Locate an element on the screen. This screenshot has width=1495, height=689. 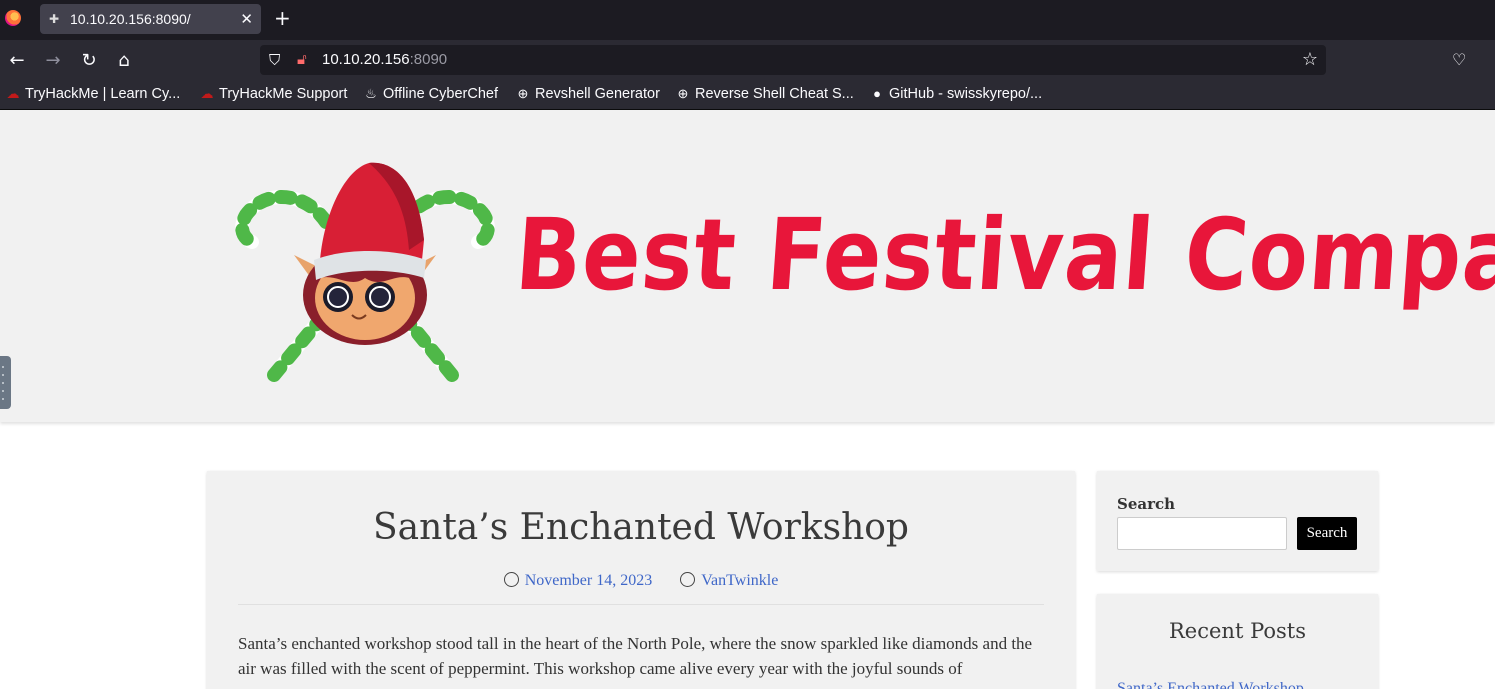
url-bar: ⛉ 🔓︎ 10.10.20.156:8090 ☆ is located at coordinates (793, 60).